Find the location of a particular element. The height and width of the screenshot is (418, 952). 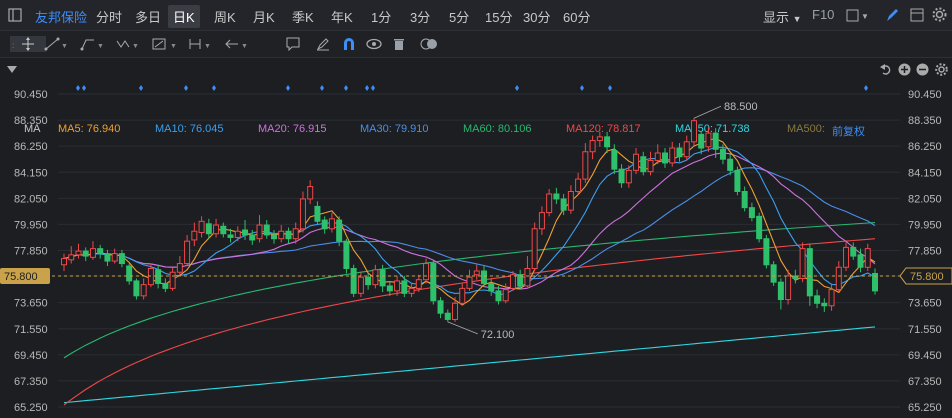

tab-period-5: 季K is located at coordinates (303, 16).